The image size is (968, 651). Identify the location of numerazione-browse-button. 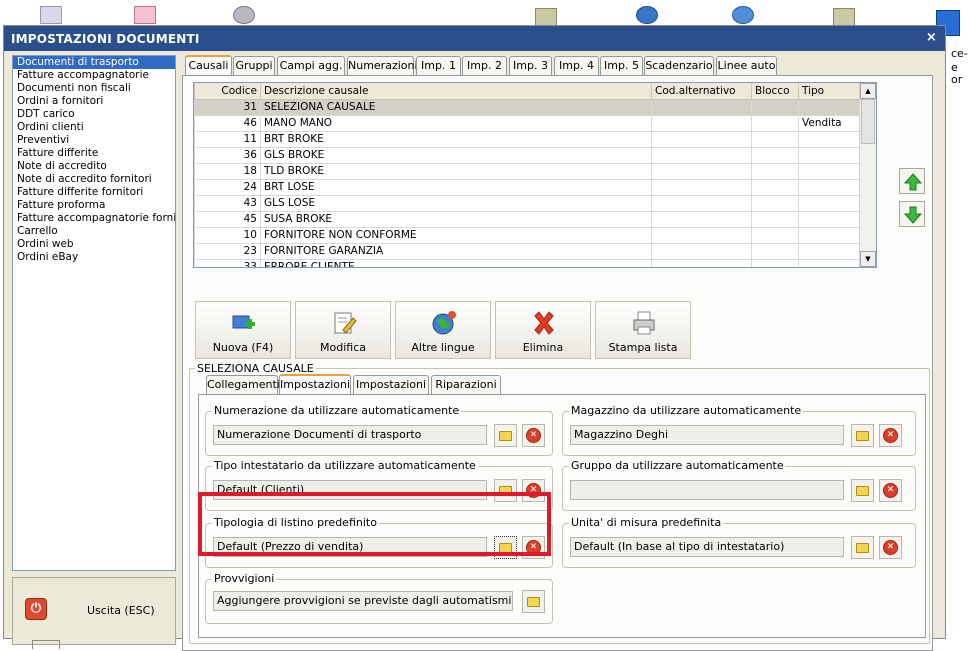
(505, 435).